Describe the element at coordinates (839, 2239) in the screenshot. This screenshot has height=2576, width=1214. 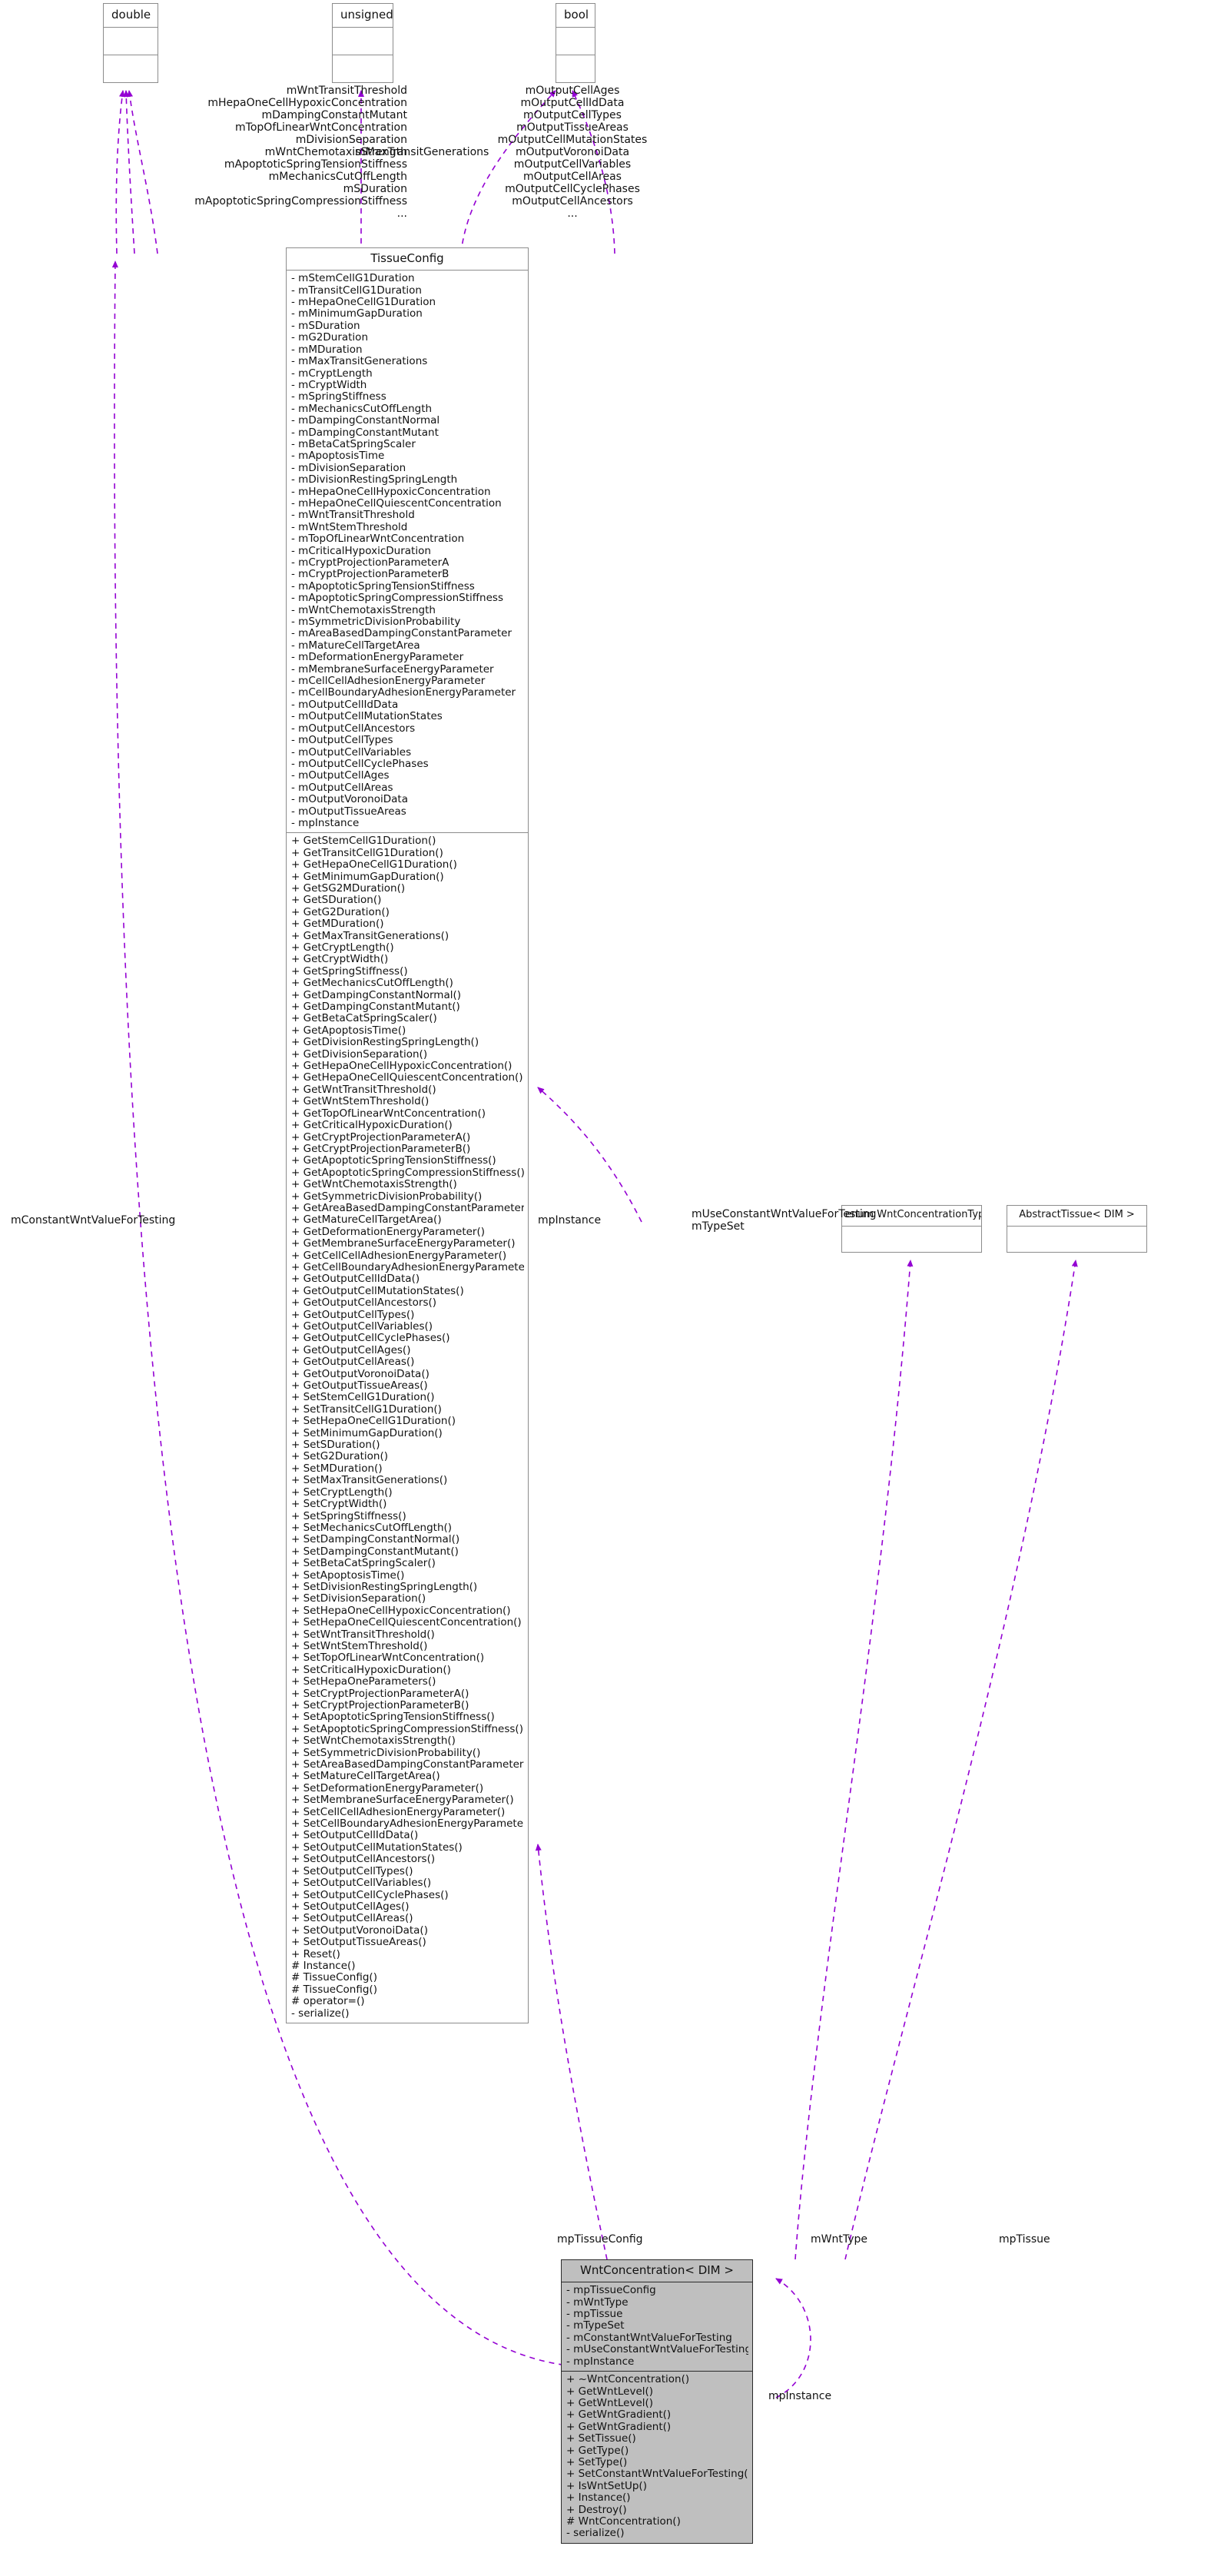
I see `edge-label-wnt-type-ref: mWntType` at that location.